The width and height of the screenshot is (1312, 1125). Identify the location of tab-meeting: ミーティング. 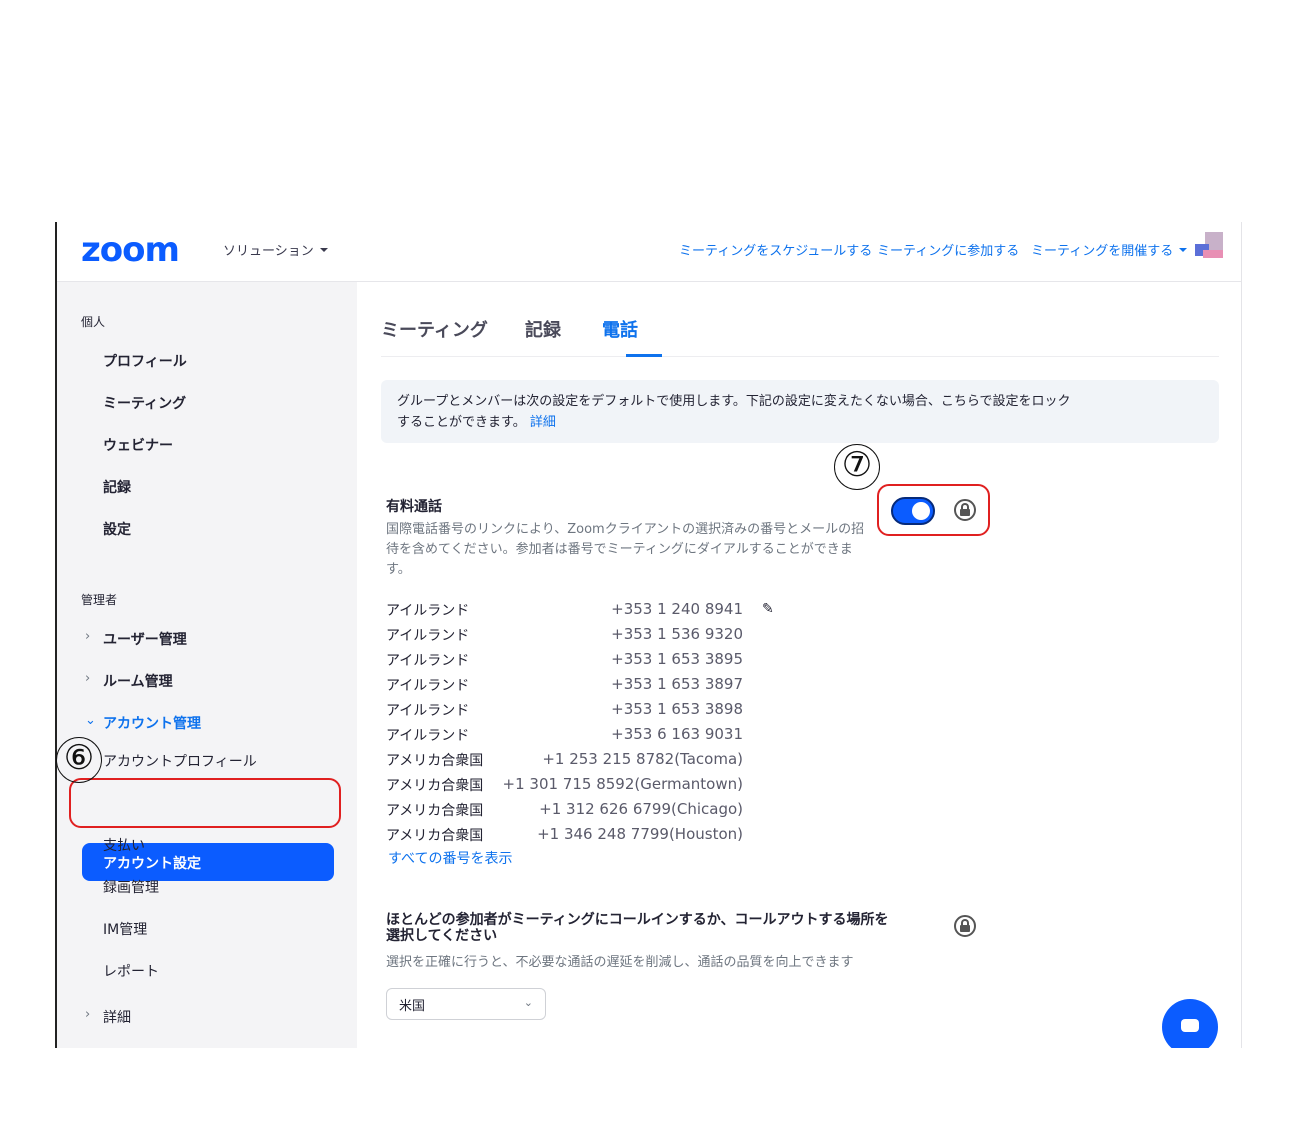
(434, 329).